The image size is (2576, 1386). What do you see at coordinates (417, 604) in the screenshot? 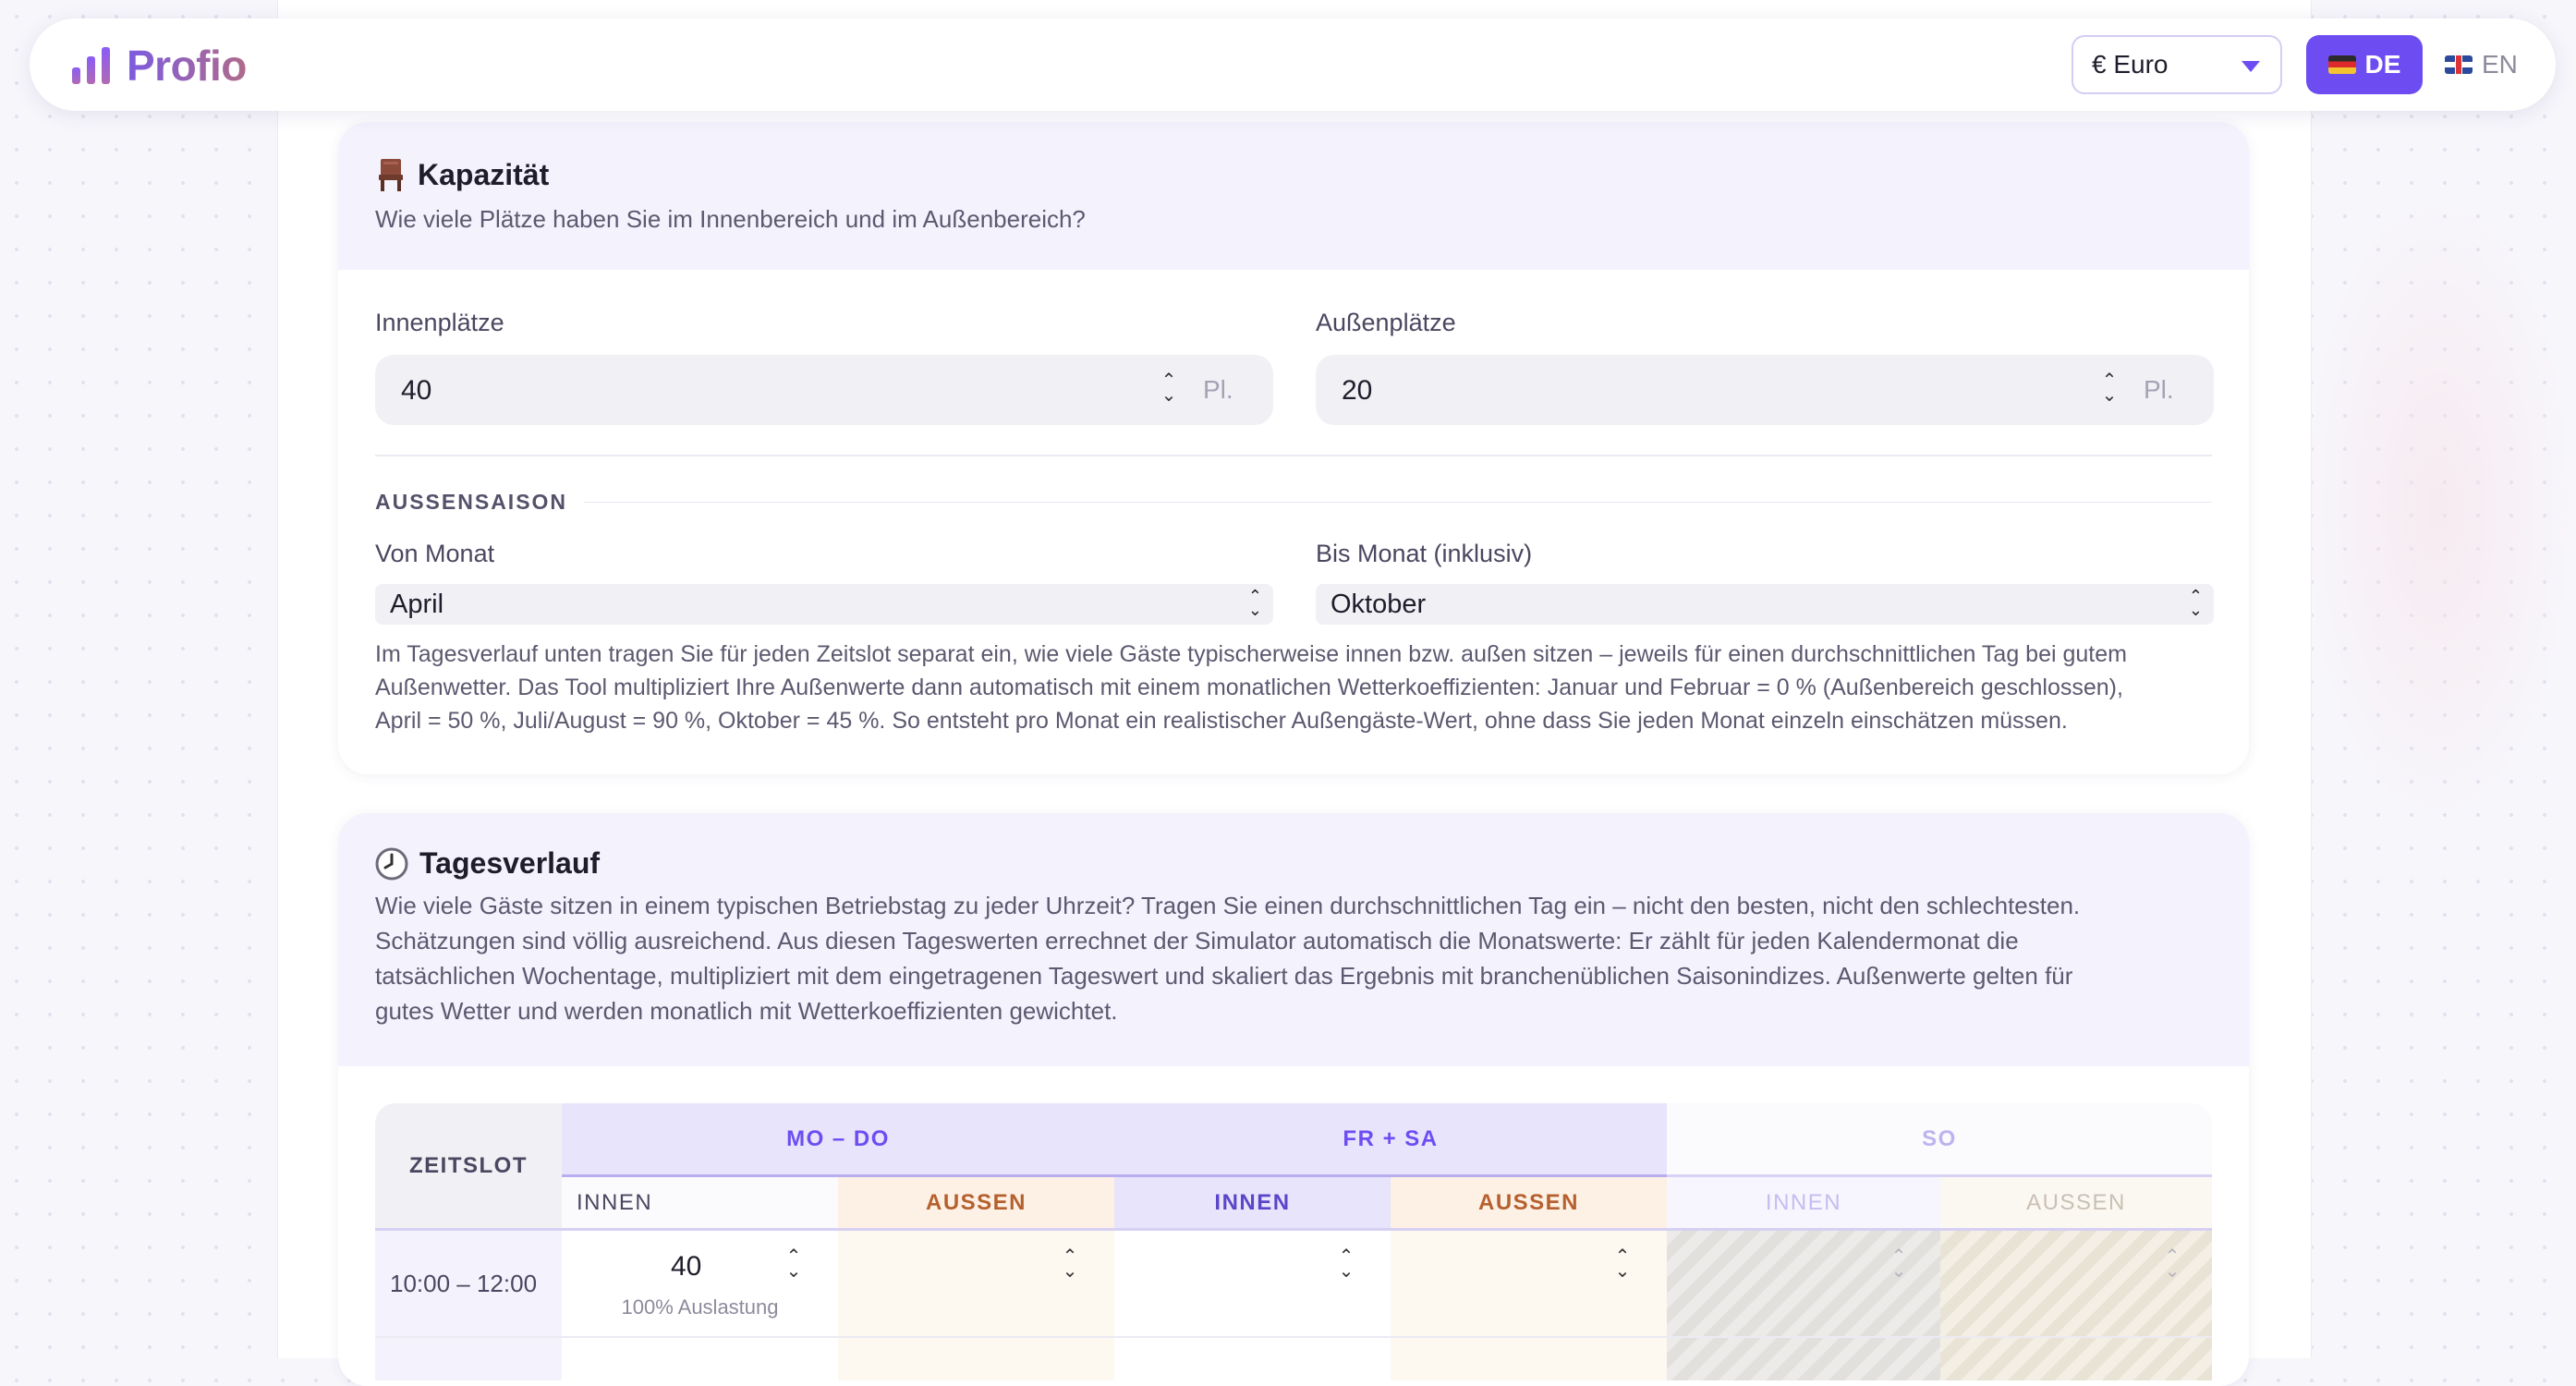
I see `from-month-value: April` at bounding box center [417, 604].